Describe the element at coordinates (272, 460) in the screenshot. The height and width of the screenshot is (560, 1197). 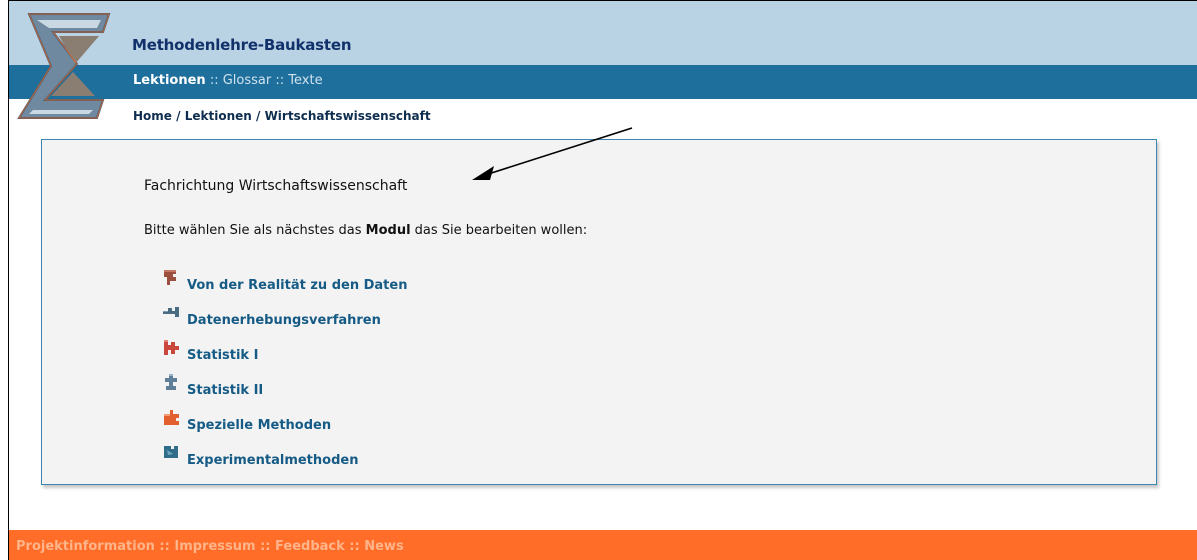
I see `module-label: Experimentalmethoden` at that location.